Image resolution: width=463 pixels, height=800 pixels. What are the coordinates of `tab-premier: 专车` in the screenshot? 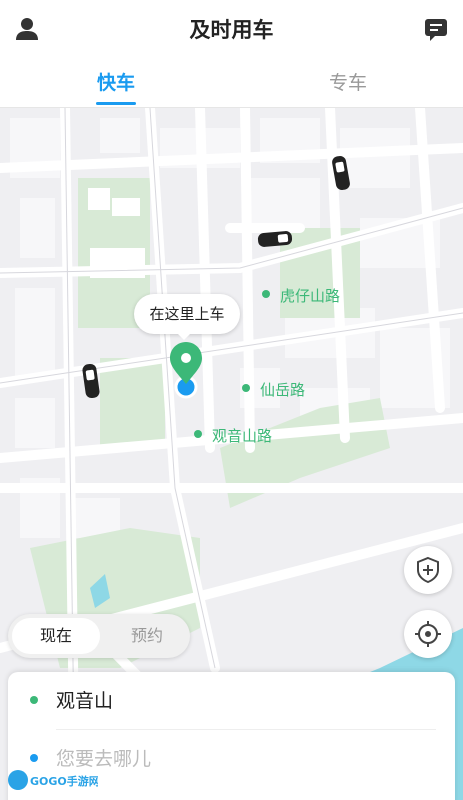 It's located at (348, 81).